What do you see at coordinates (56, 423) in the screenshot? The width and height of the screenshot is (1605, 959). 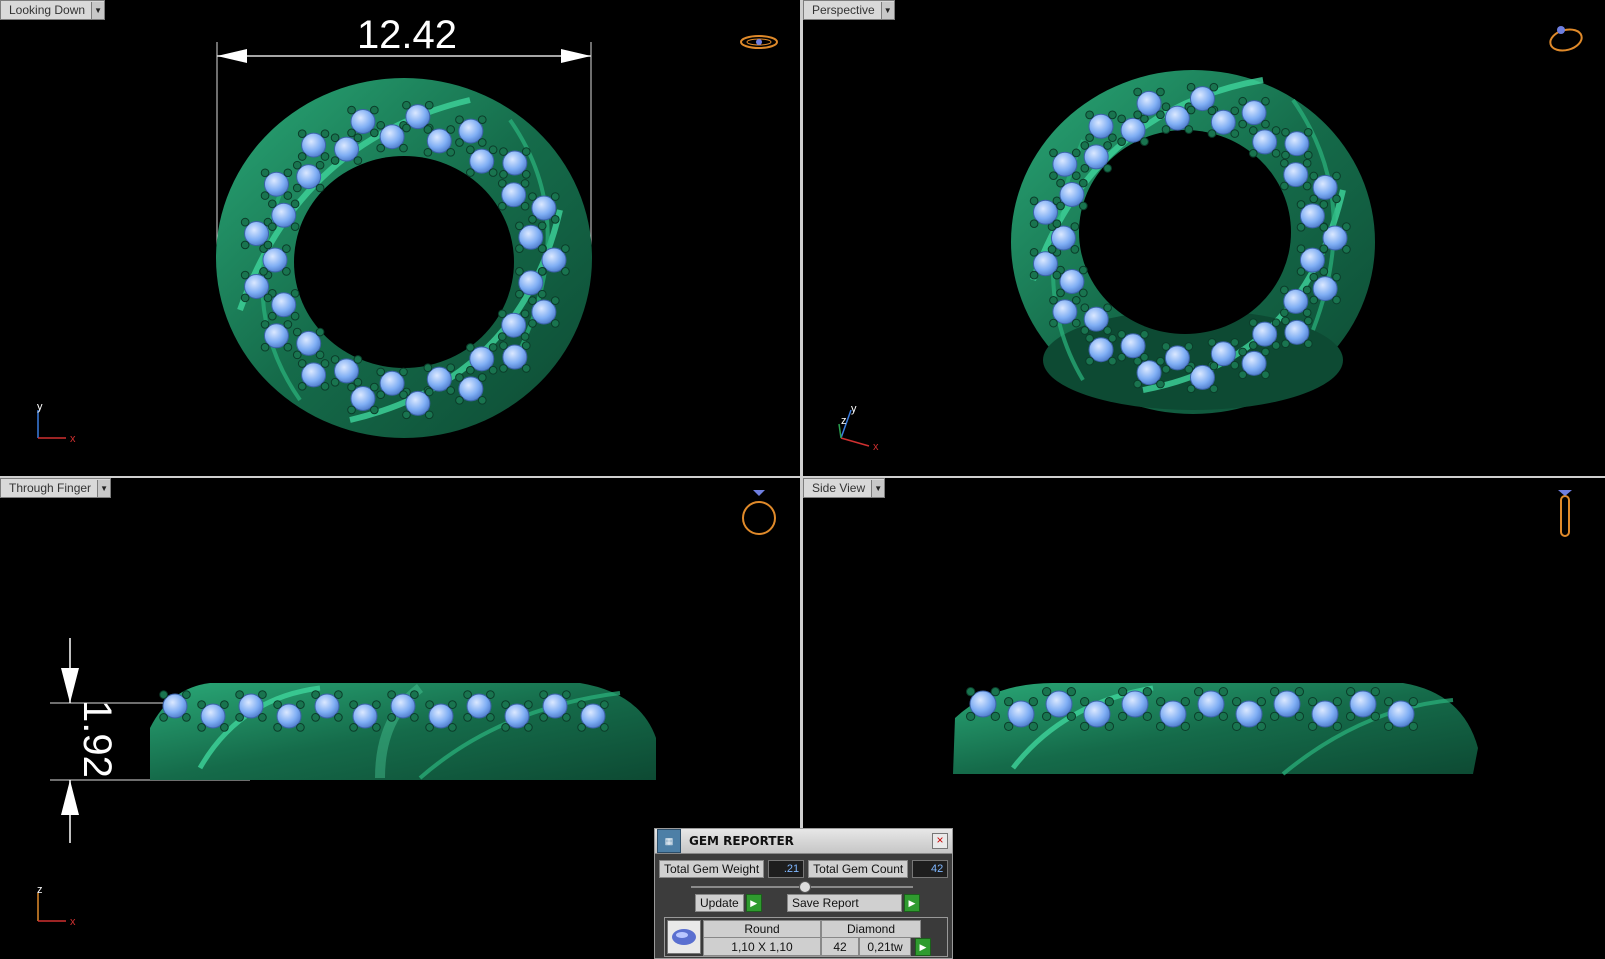 I see `axis-gizmo: y x` at bounding box center [56, 423].